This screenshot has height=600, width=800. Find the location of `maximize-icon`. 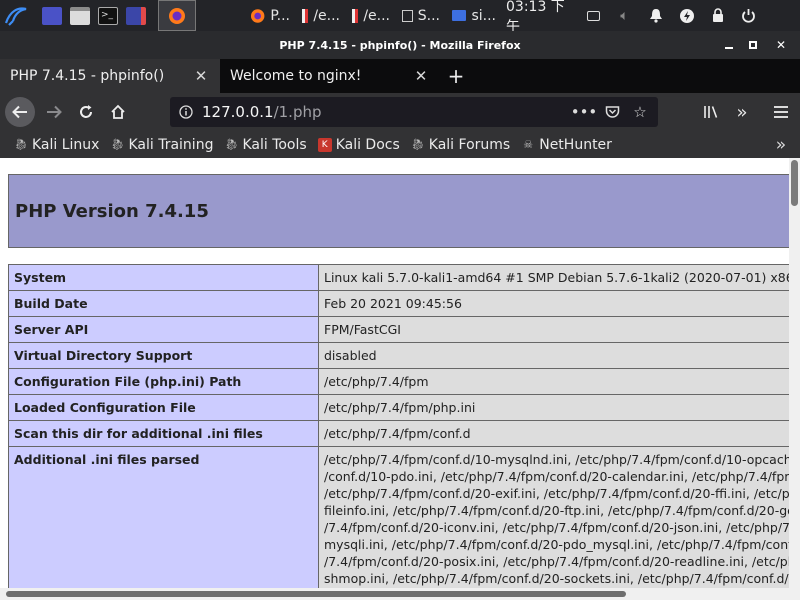

maximize-icon is located at coordinates (753, 45).